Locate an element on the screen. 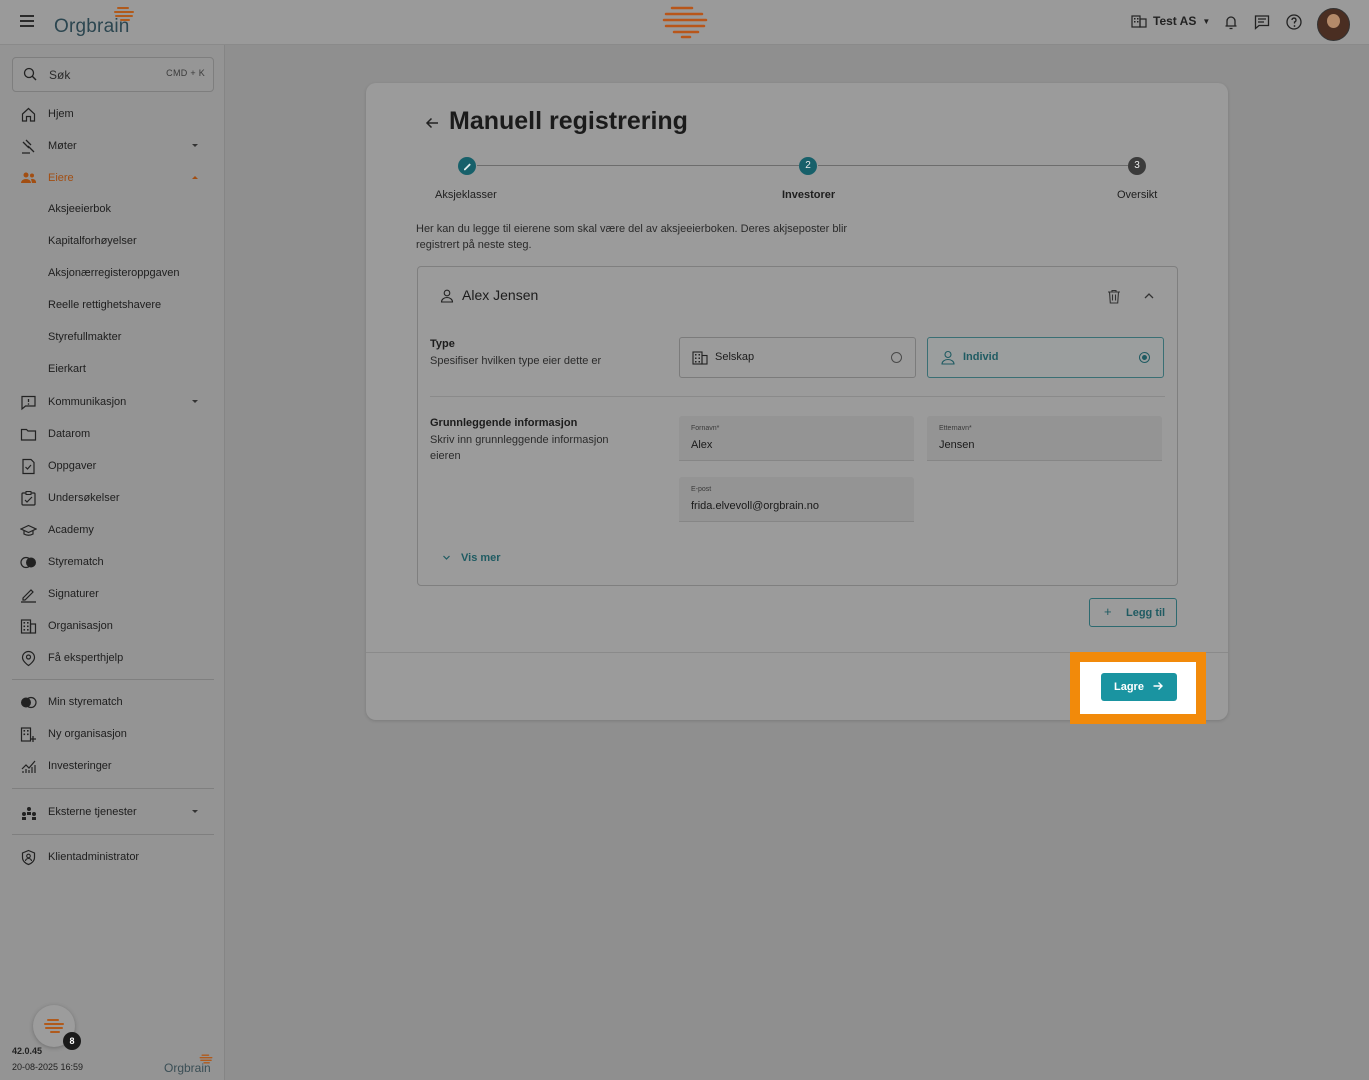 The width and height of the screenshot is (1369, 1080). chevron-down-icon: ▼ is located at coordinates (1206, 21).